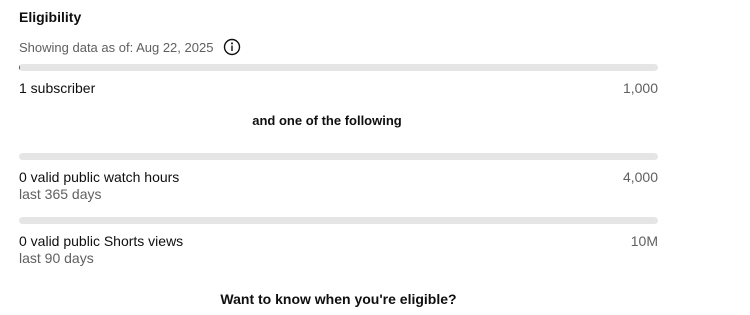  What do you see at coordinates (338, 67) in the screenshot?
I see `subscriber-progress-bar` at bounding box center [338, 67].